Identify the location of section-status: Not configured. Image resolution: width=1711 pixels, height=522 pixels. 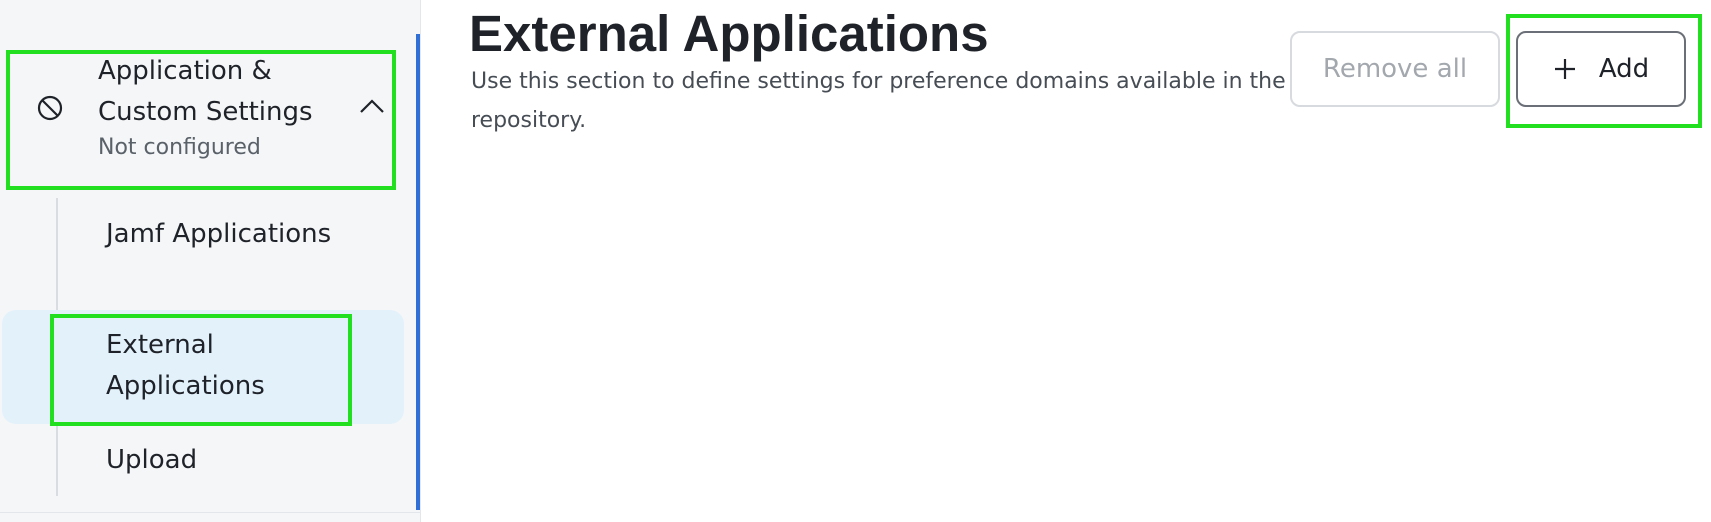
(179, 147).